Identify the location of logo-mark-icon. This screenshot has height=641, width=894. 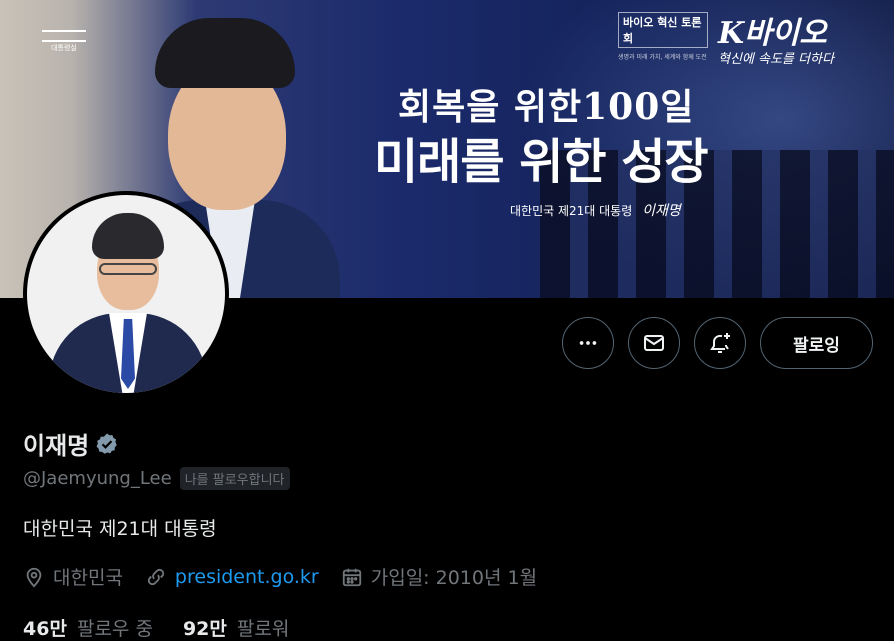
(64, 36).